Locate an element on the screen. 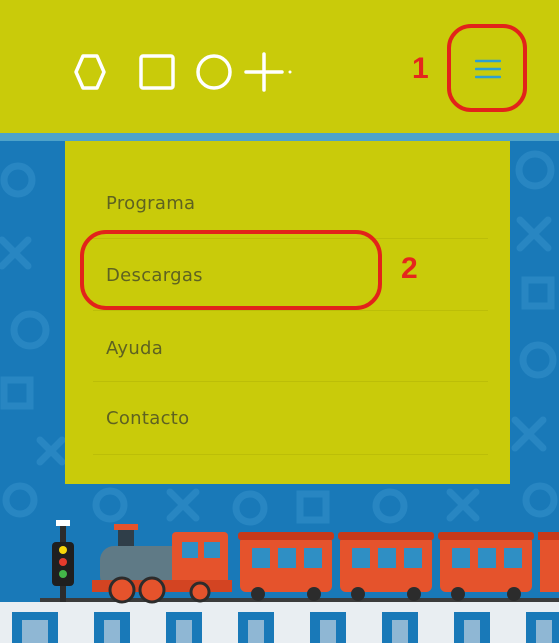 The width and height of the screenshot is (559, 643). plus-icon is located at coordinates (264, 72).